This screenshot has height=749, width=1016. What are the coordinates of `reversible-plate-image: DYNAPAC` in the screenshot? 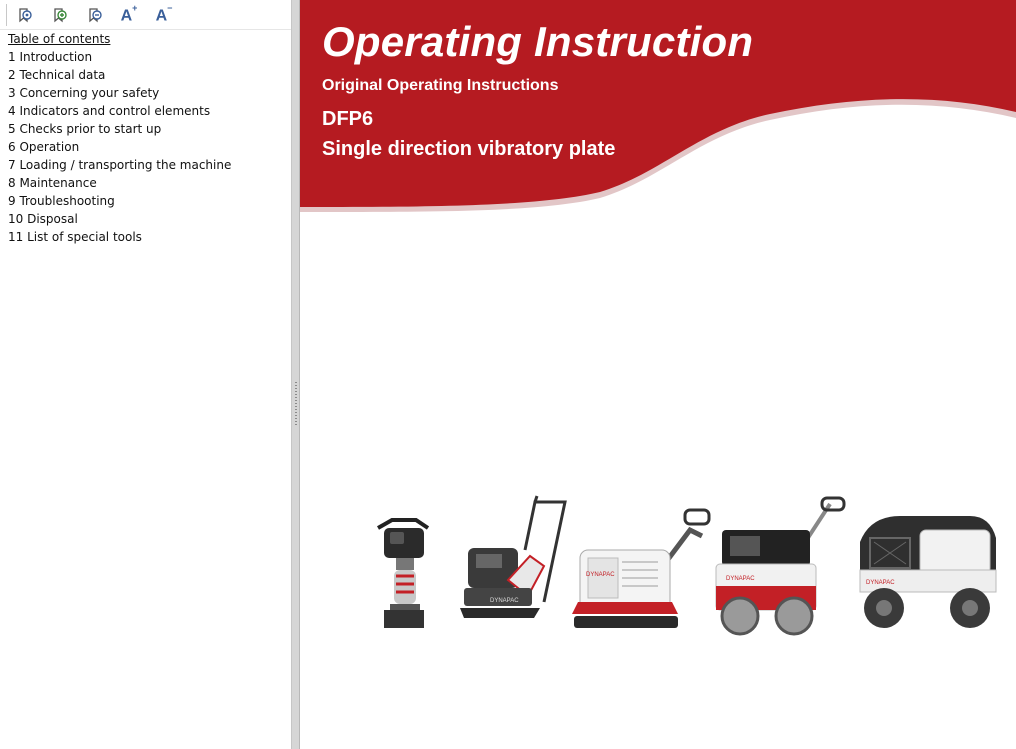 It's located at (641, 568).